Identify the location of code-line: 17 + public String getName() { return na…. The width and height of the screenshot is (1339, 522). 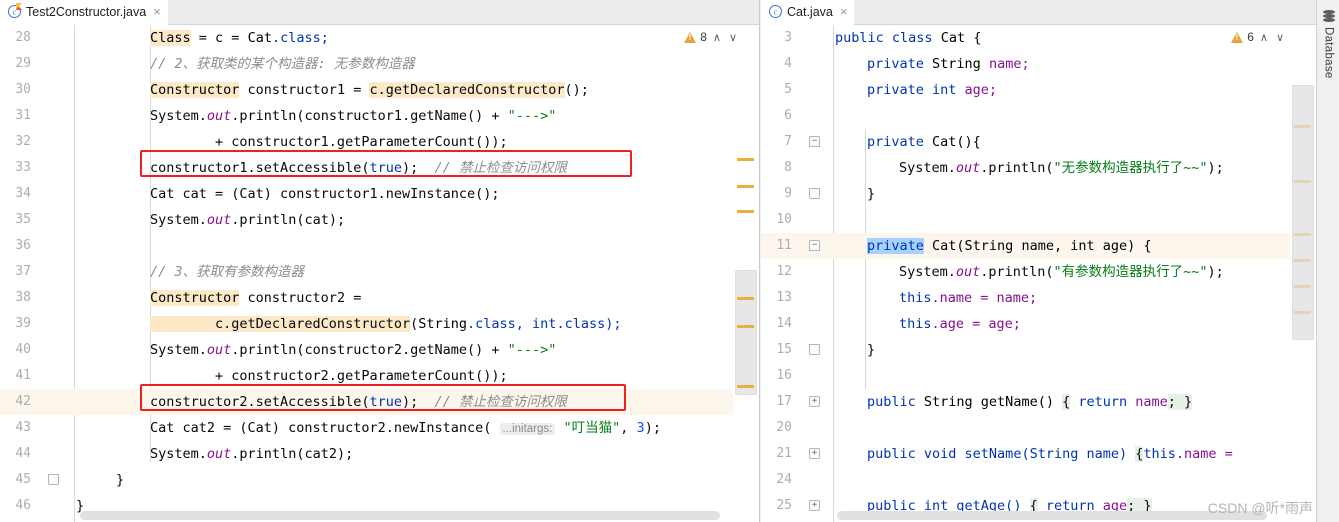
(1038, 402).